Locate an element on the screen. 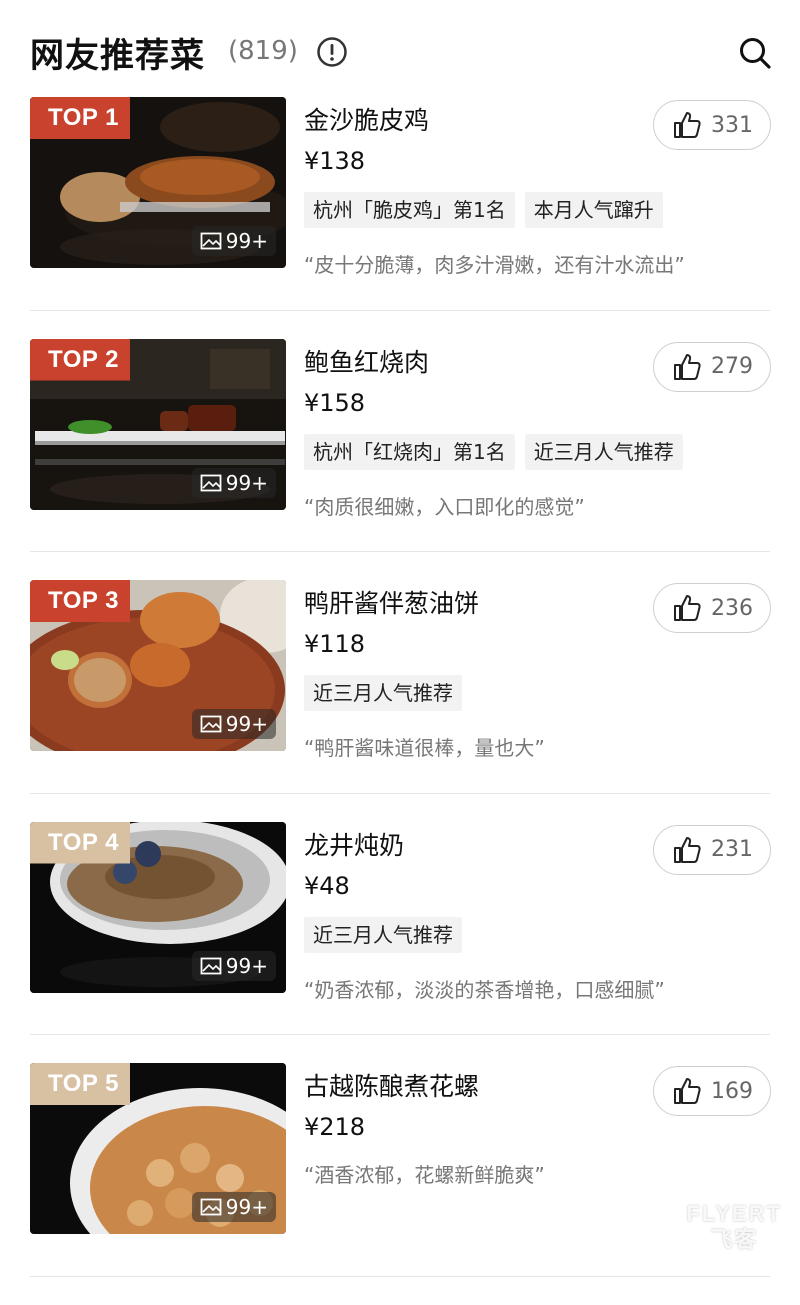 The height and width of the screenshot is (1305, 800). dish-name: 古越陈酿煮花螺 is located at coordinates (392, 1086).